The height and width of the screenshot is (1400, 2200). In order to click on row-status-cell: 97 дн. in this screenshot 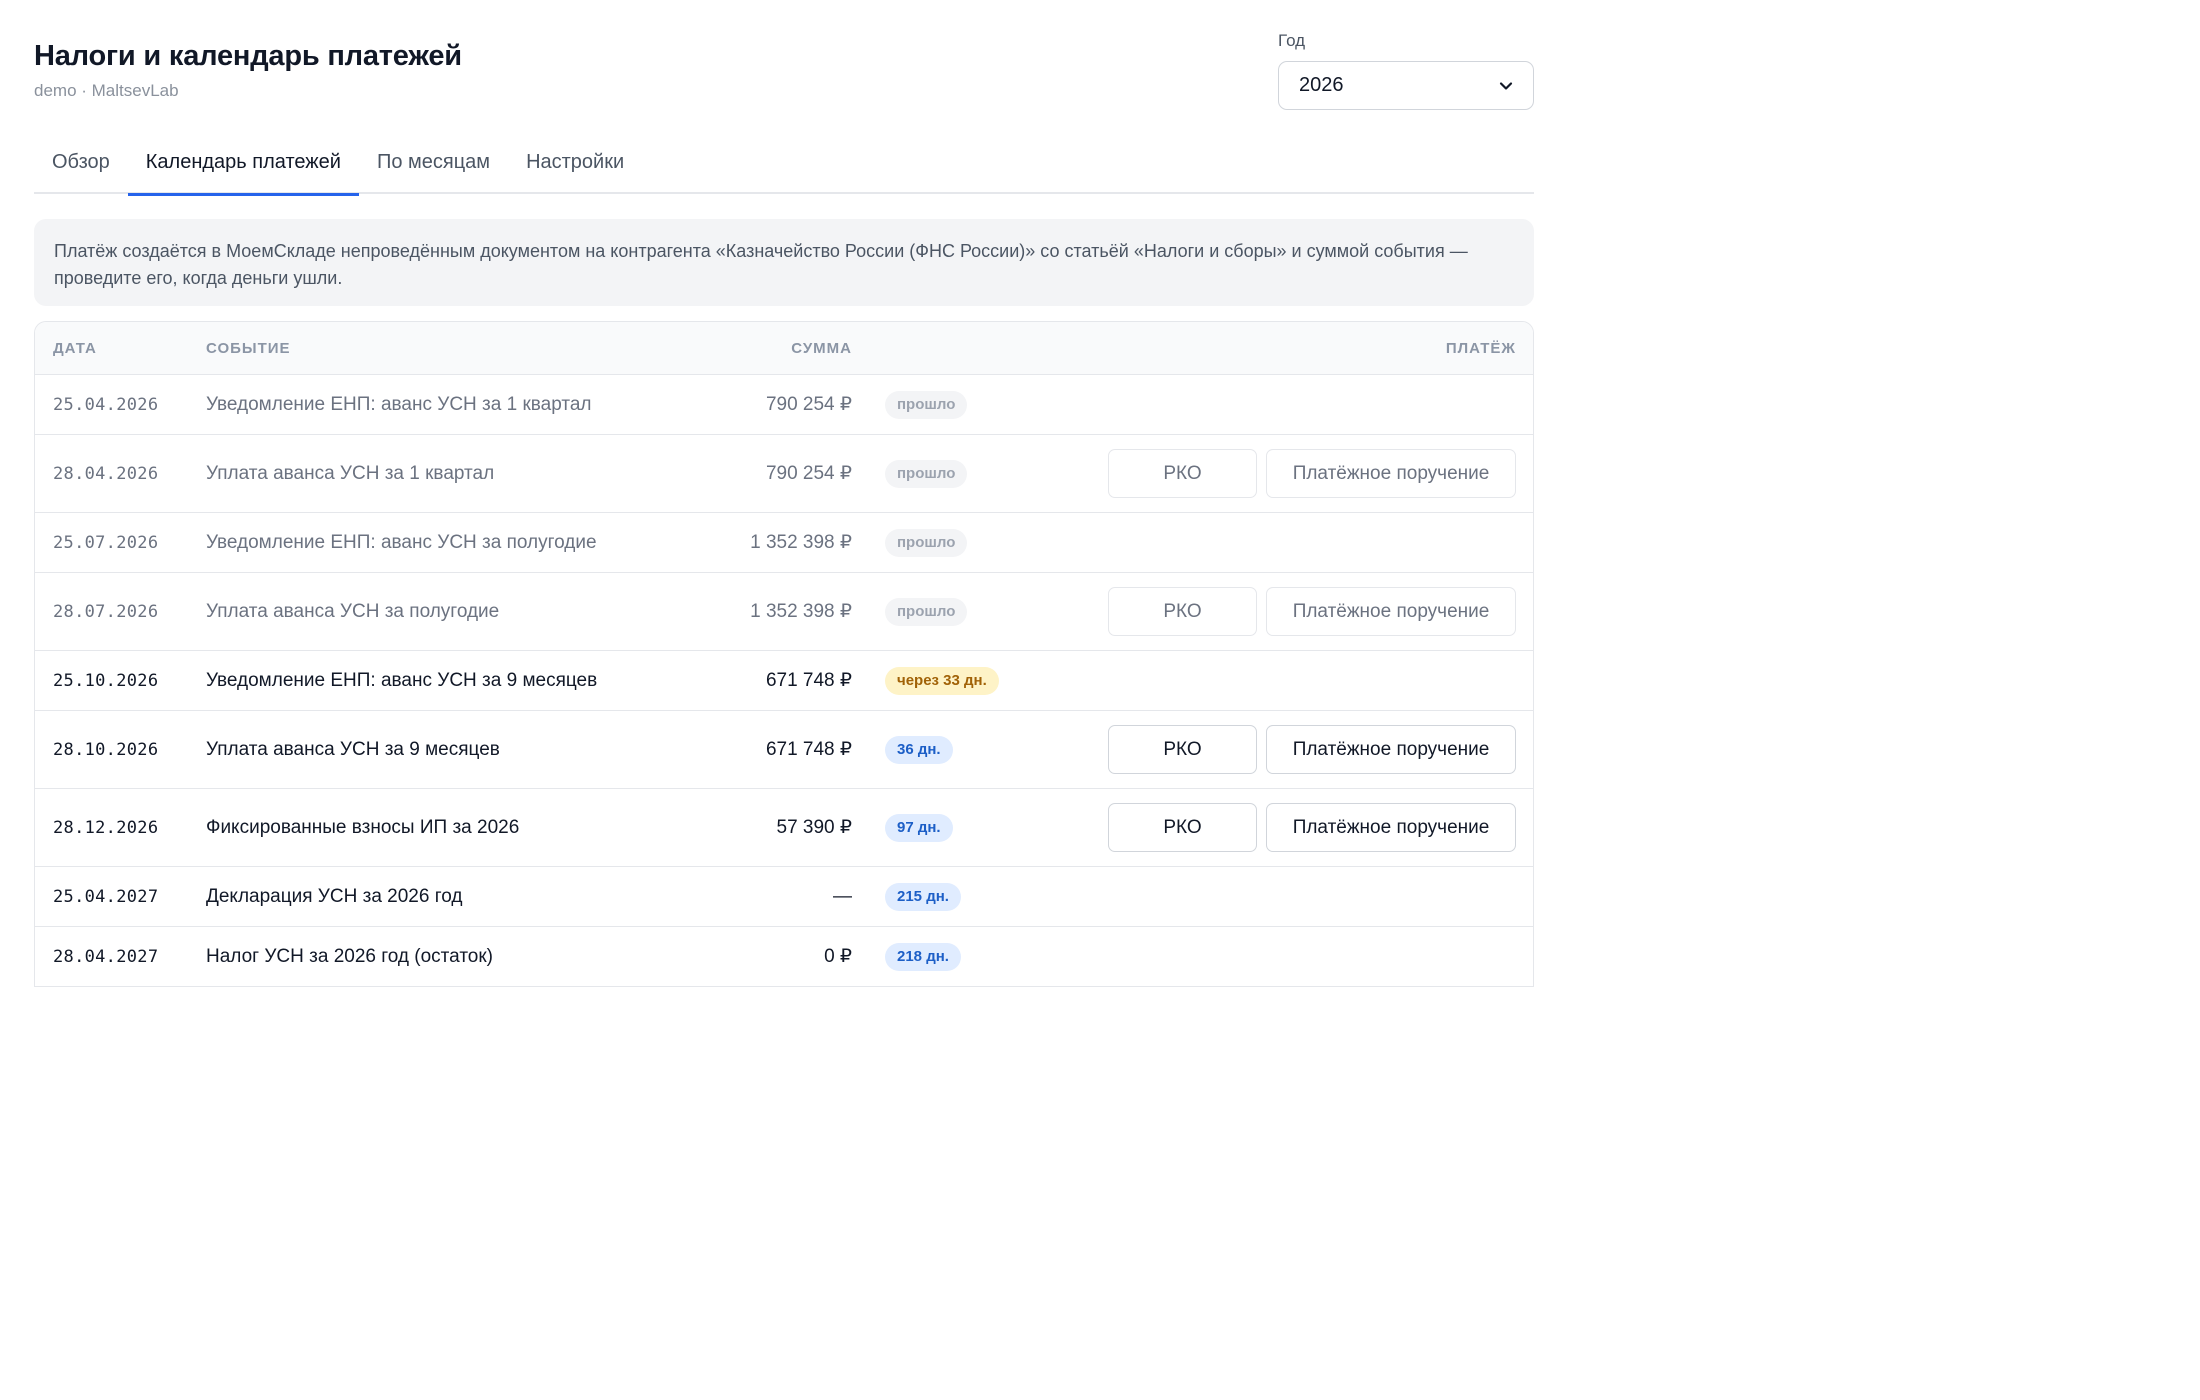, I will do `click(937, 827)`.